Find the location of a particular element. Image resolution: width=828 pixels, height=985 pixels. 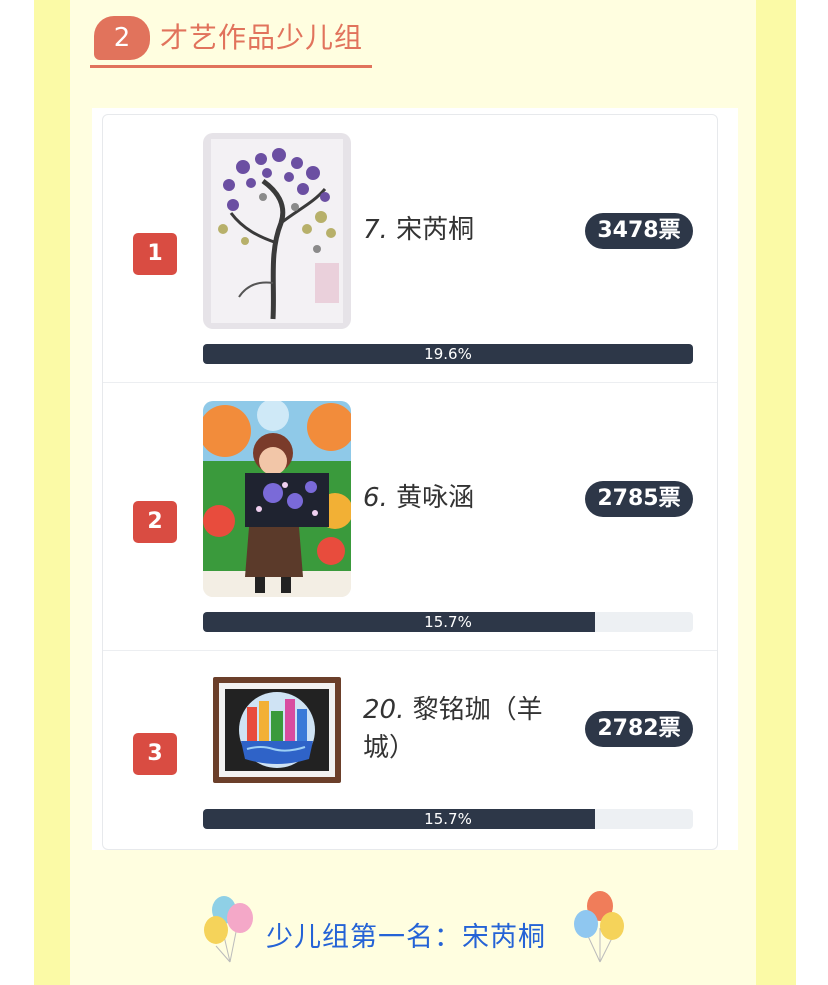

winner-announcement: 少儿组第一名：宋芮桐 is located at coordinates (415, 928).